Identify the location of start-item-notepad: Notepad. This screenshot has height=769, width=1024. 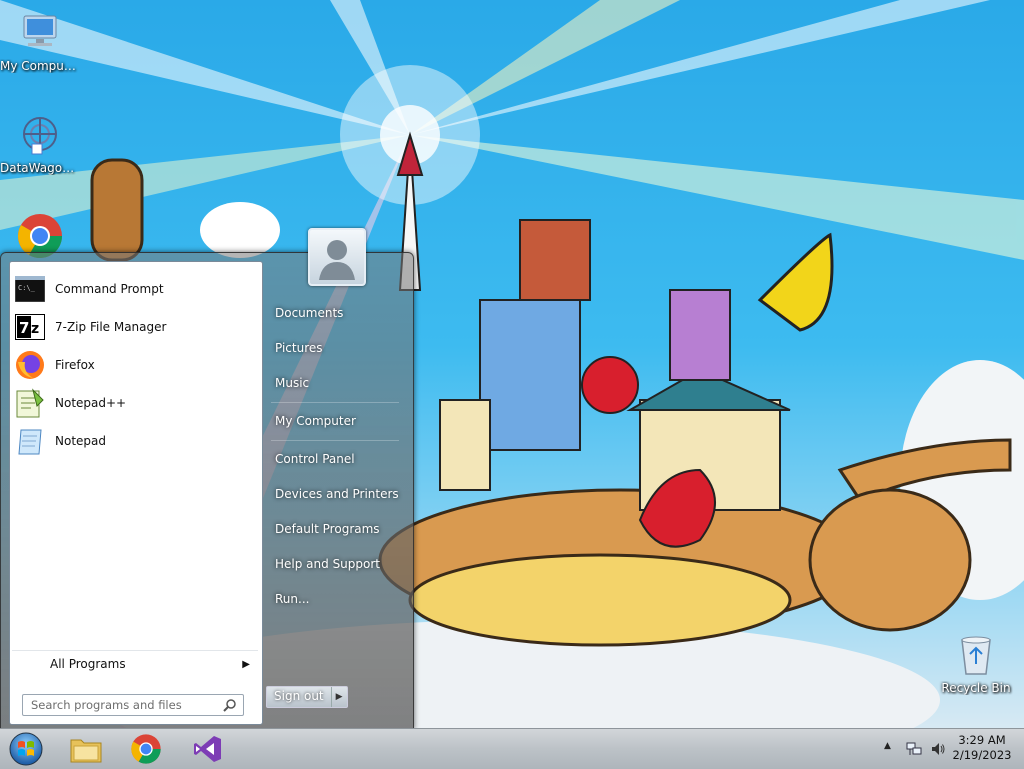
(135, 441).